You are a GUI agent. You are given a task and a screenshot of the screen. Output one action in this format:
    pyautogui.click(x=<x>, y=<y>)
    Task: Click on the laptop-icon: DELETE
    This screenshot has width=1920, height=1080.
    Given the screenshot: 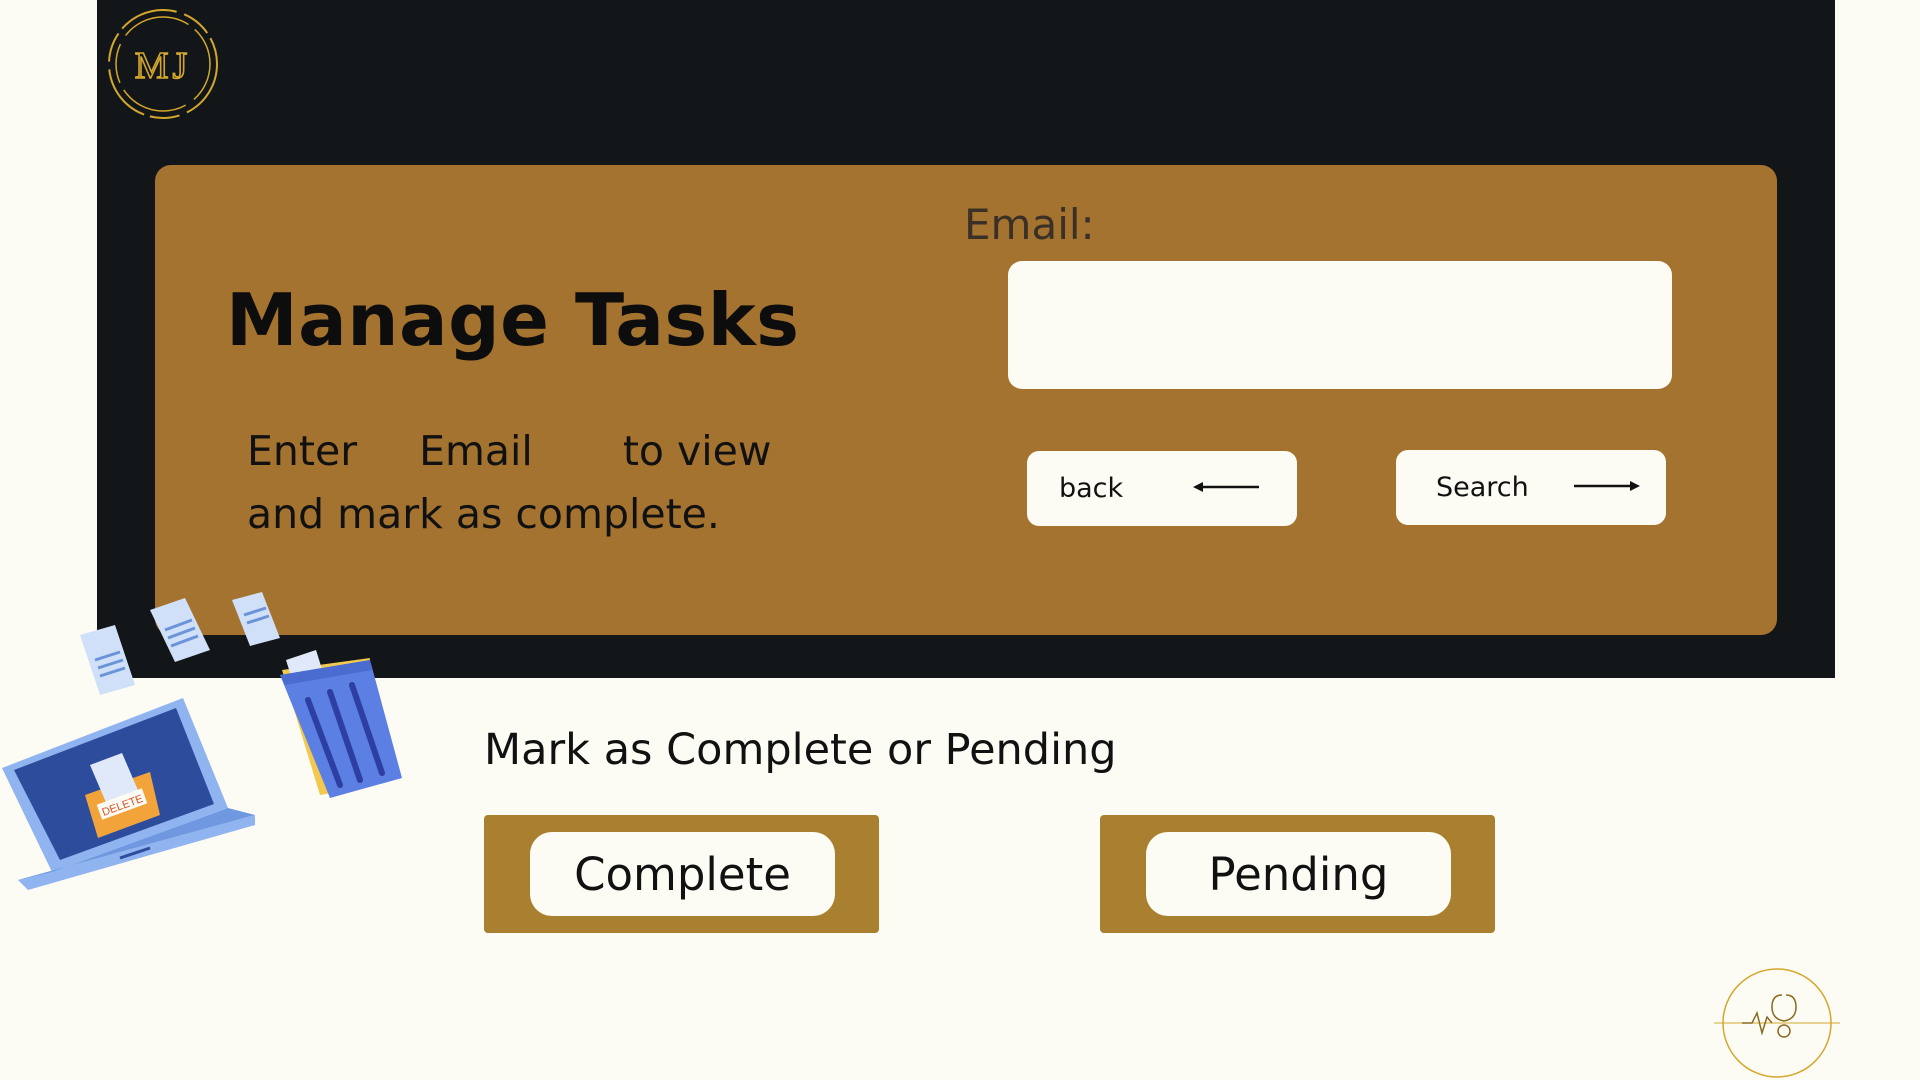 What is the action you would take?
    pyautogui.click(x=128, y=794)
    